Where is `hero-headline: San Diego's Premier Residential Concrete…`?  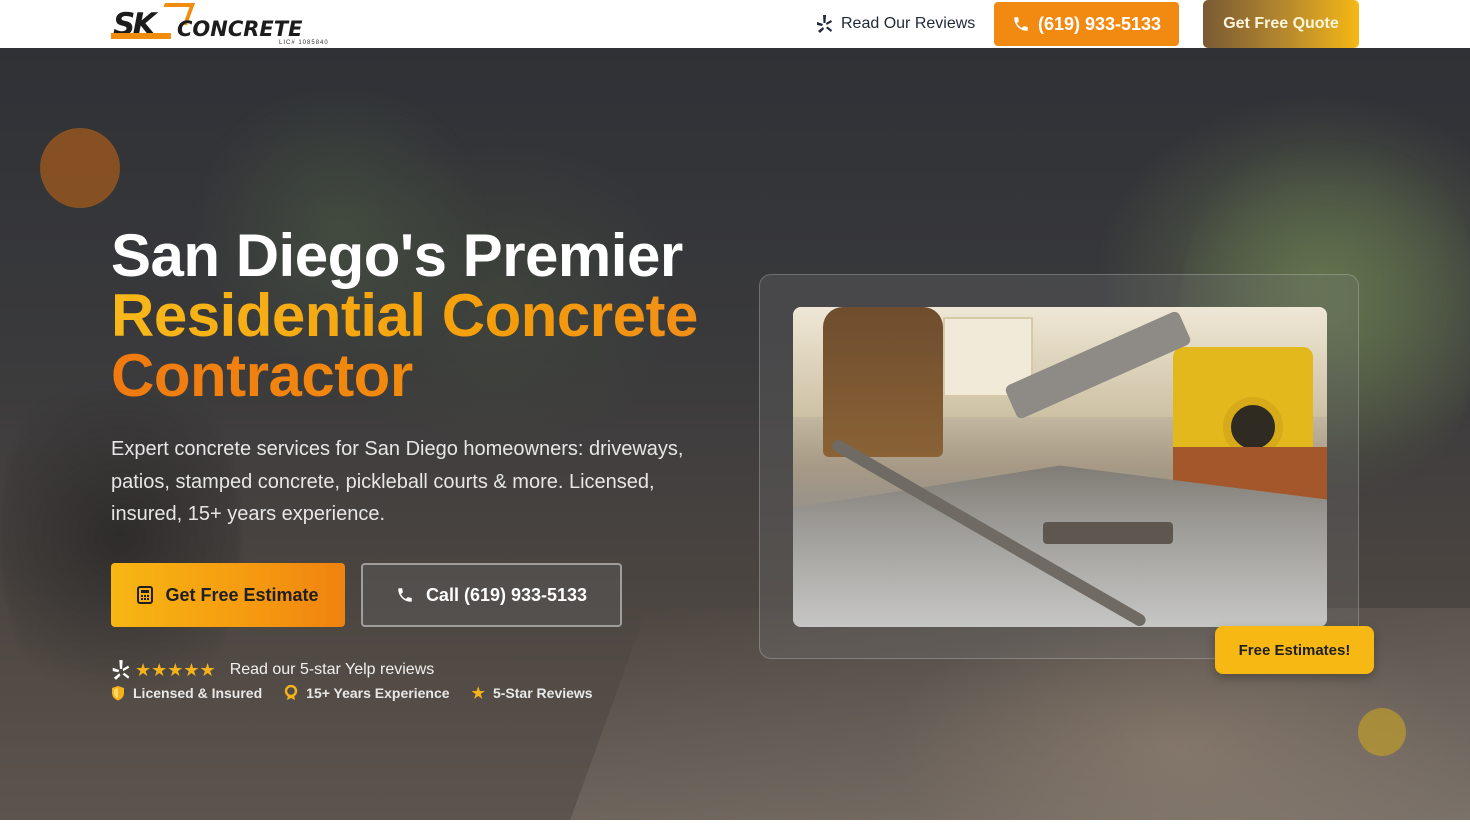
hero-headline: San Diego's Premier Residential Concrete… is located at coordinates (431, 316).